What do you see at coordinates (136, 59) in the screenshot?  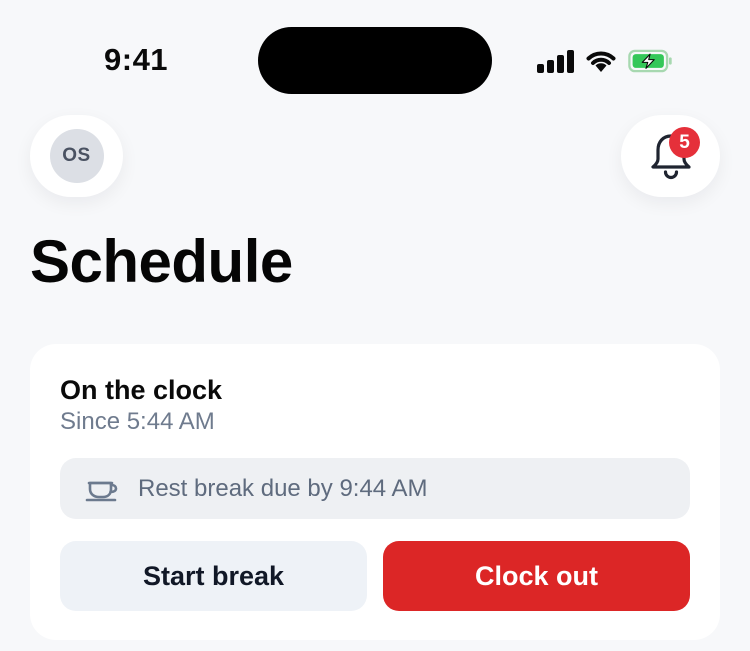 I see `status-time: 9:41` at bounding box center [136, 59].